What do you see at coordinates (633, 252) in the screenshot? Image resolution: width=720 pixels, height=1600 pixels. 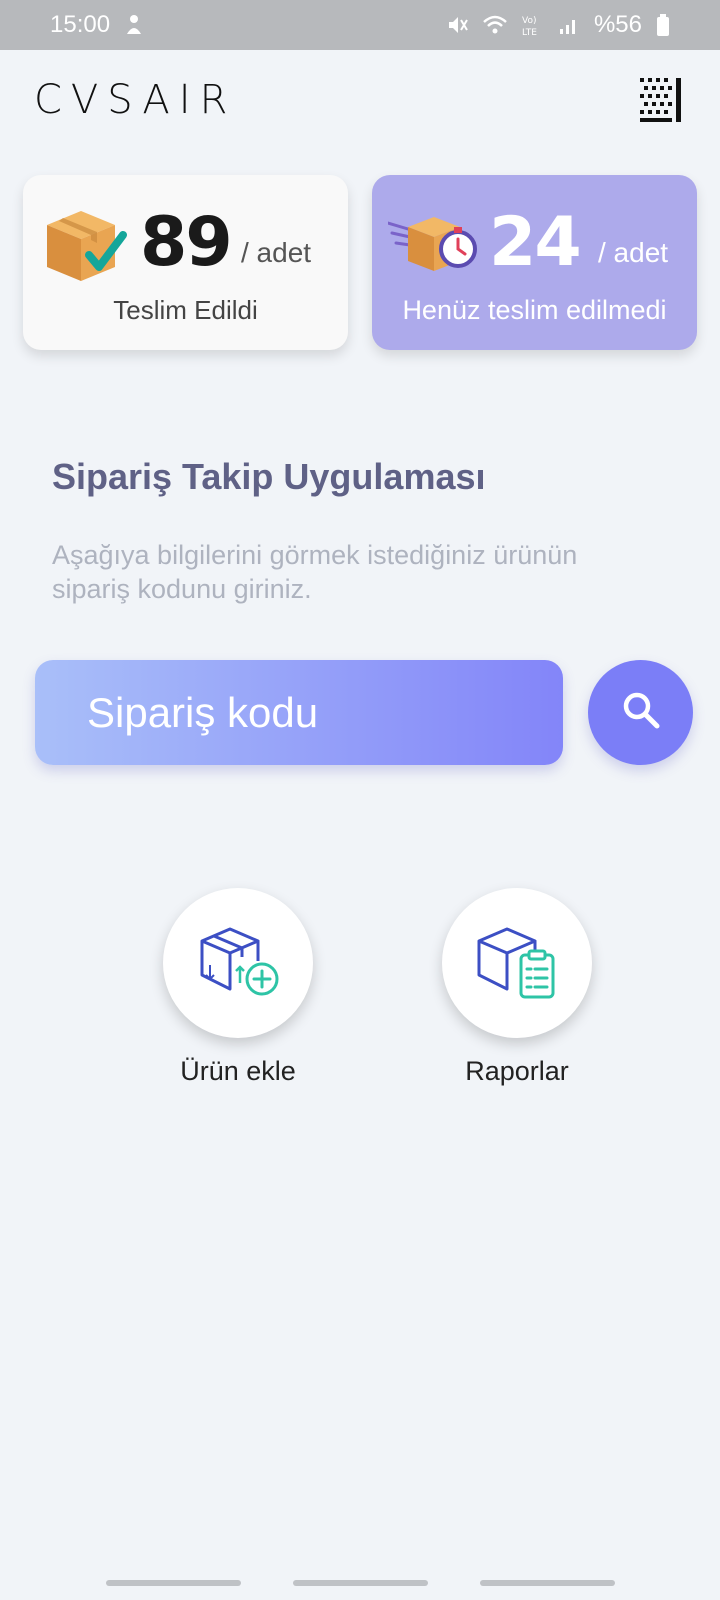 I see `pending-unit: / adet` at bounding box center [633, 252].